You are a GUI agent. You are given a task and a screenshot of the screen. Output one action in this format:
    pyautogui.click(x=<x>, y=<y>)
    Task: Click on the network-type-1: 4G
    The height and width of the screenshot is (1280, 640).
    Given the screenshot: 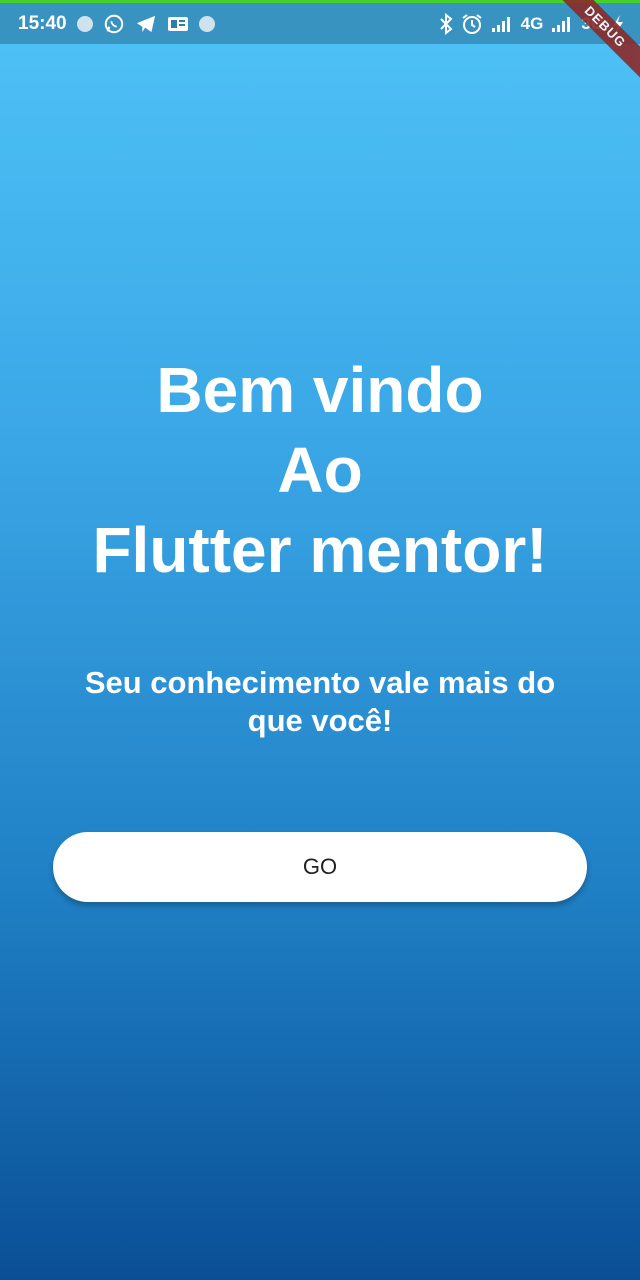 What is the action you would take?
    pyautogui.click(x=532, y=23)
    